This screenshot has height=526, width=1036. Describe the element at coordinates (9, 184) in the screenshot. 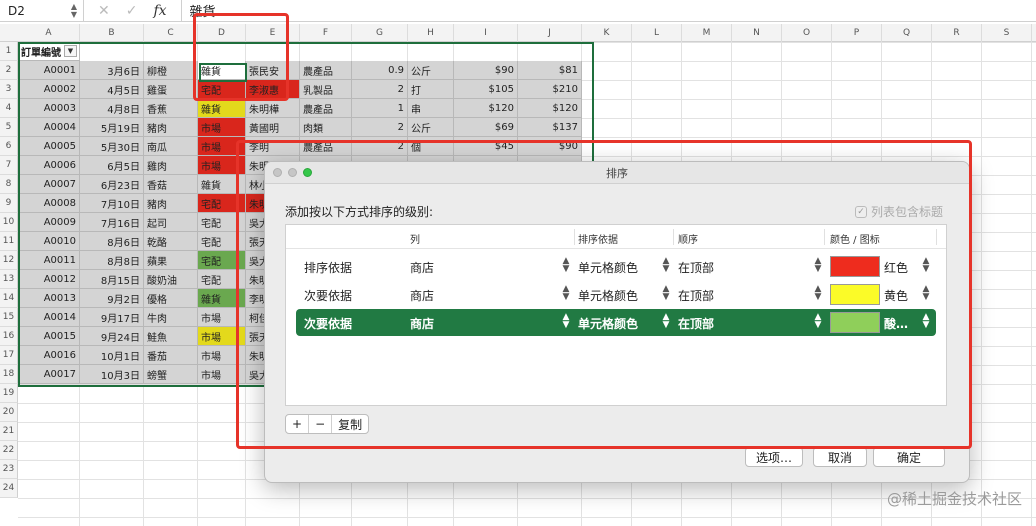

I see `row-header-8: 8` at that location.